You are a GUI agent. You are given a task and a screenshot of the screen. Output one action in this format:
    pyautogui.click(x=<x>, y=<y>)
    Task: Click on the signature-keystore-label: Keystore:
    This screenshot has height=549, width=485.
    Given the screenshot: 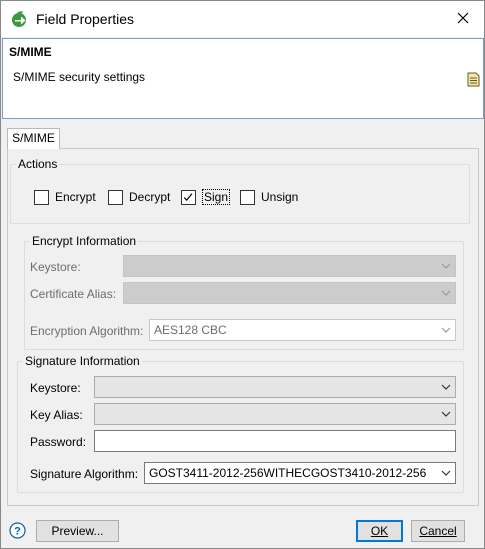 What is the action you would take?
    pyautogui.click(x=55, y=388)
    